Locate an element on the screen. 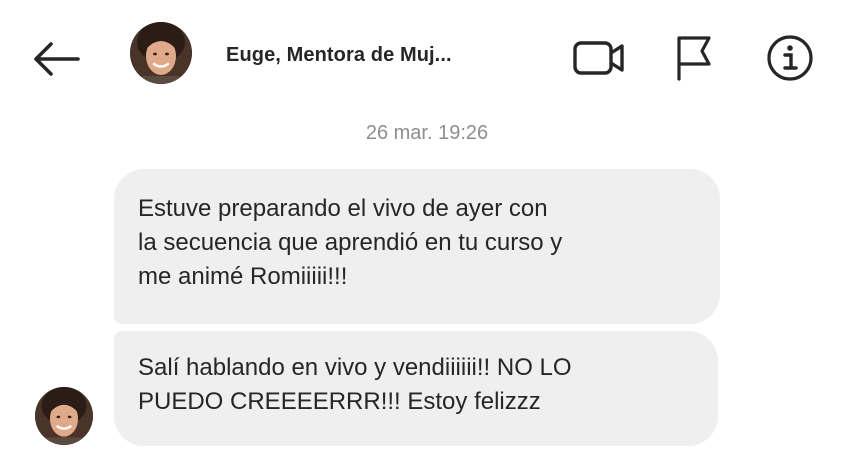 The width and height of the screenshot is (854, 463). arrow-left-icon is located at coordinates (57, 59).